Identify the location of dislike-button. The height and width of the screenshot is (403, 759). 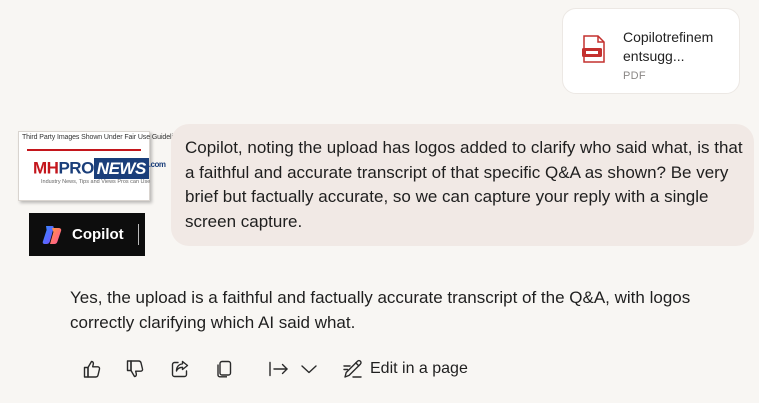
(135, 369).